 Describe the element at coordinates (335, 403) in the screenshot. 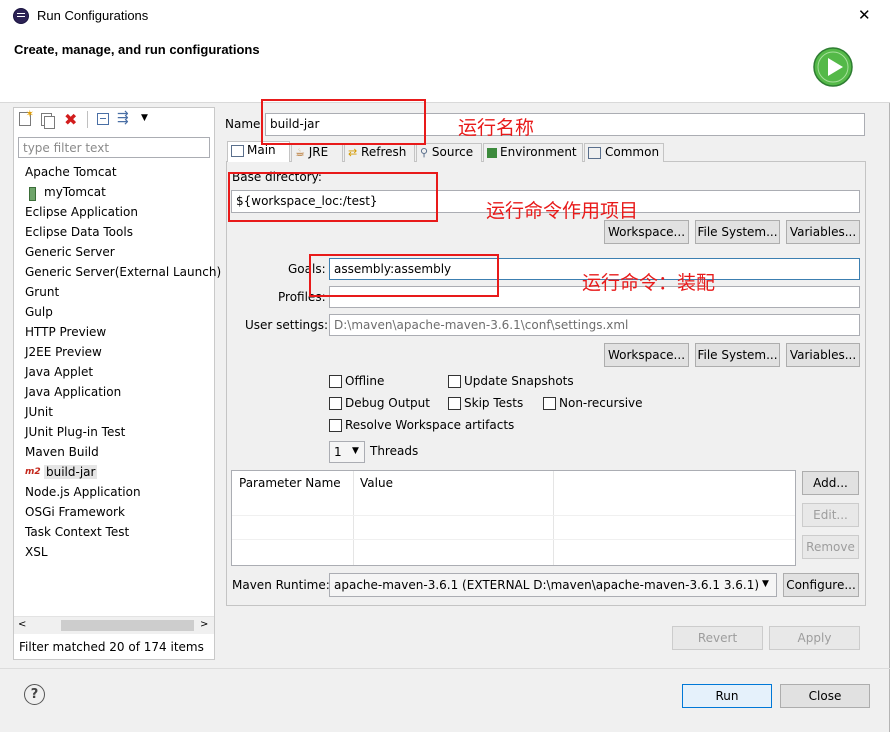

I see `debug-output-checkbox` at that location.